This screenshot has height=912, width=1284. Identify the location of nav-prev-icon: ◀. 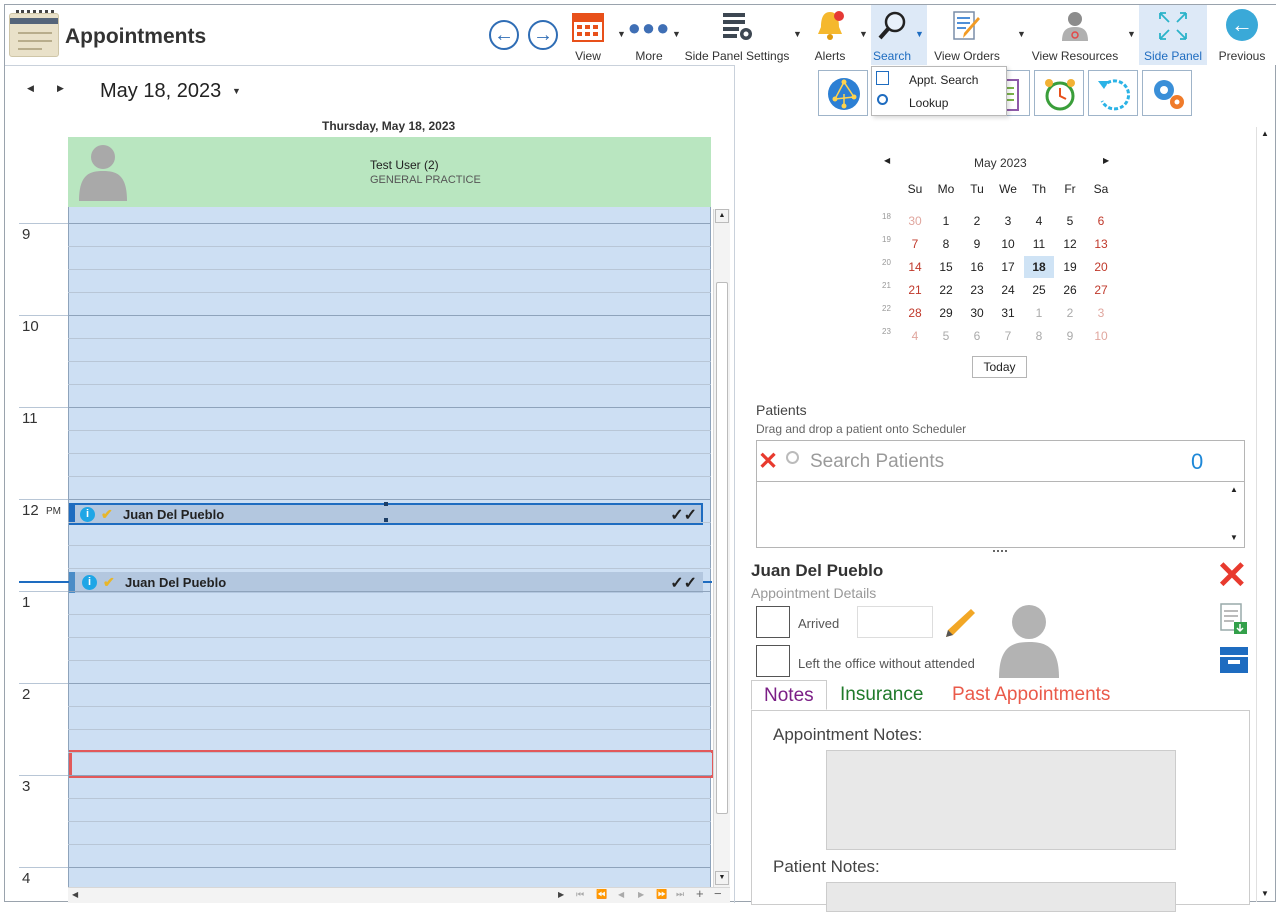
(621, 894).